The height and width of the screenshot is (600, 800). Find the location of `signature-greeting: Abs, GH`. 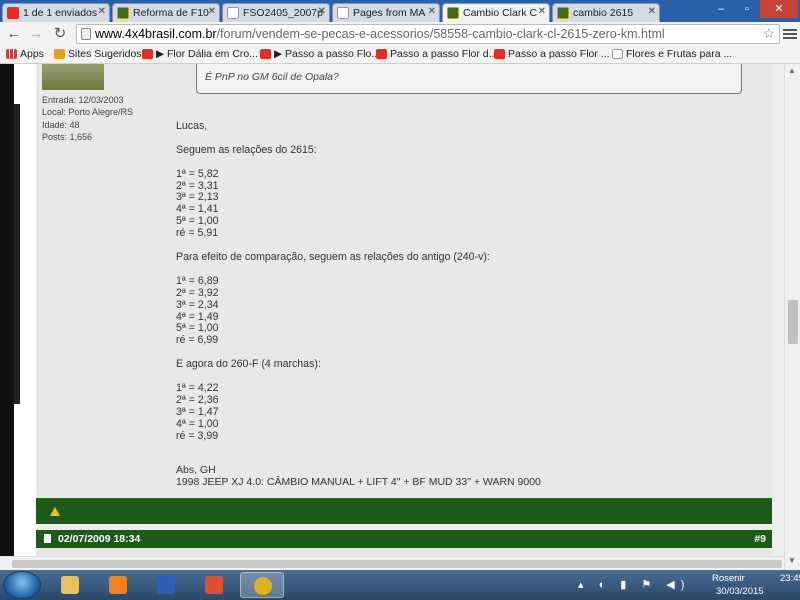

signature-greeting: Abs, GH is located at coordinates (196, 470).